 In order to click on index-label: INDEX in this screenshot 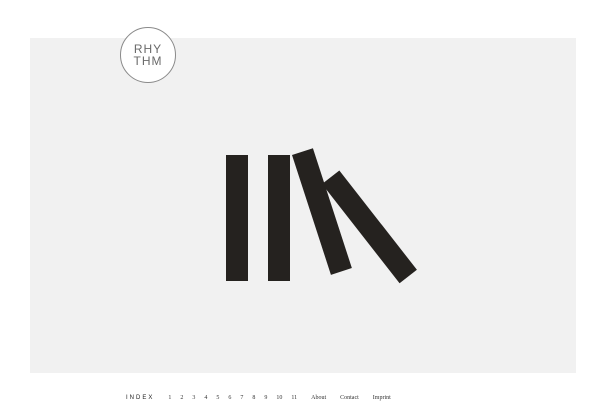, I will do `click(140, 398)`.